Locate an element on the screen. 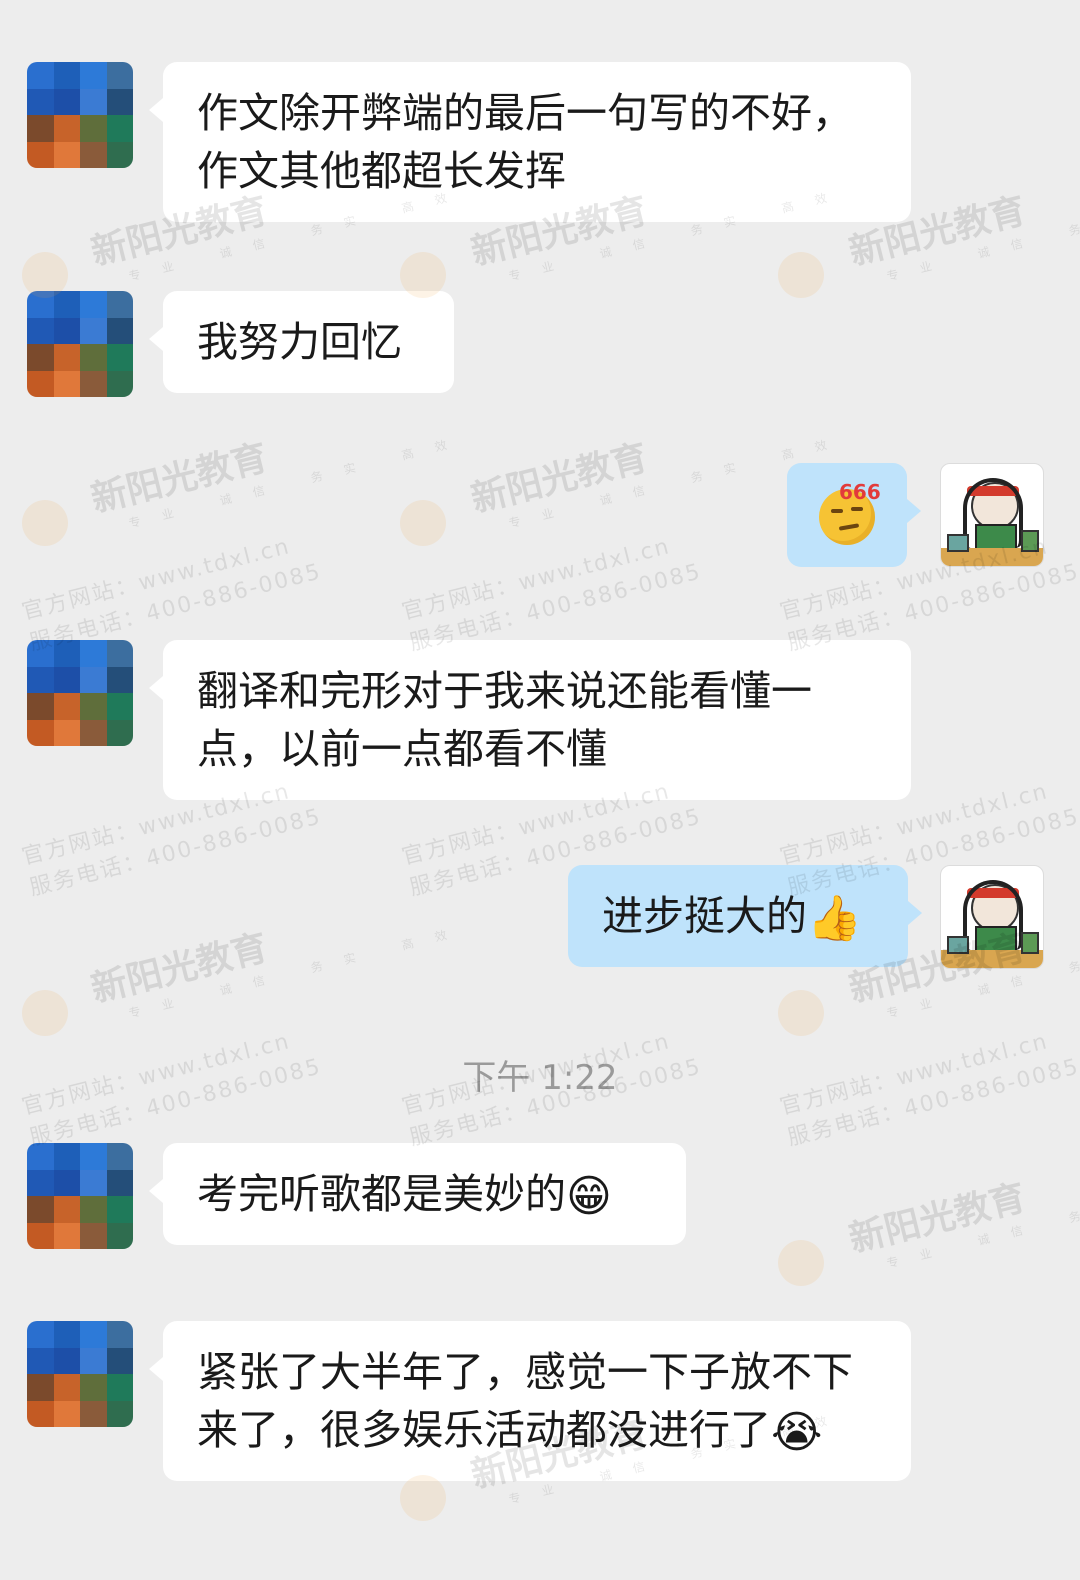  message-text: 我努力回忆 is located at coordinates (299, 342).